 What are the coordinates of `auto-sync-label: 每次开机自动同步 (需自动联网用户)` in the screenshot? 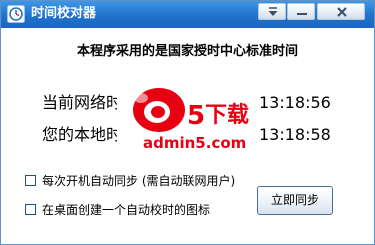 It's located at (138, 181).